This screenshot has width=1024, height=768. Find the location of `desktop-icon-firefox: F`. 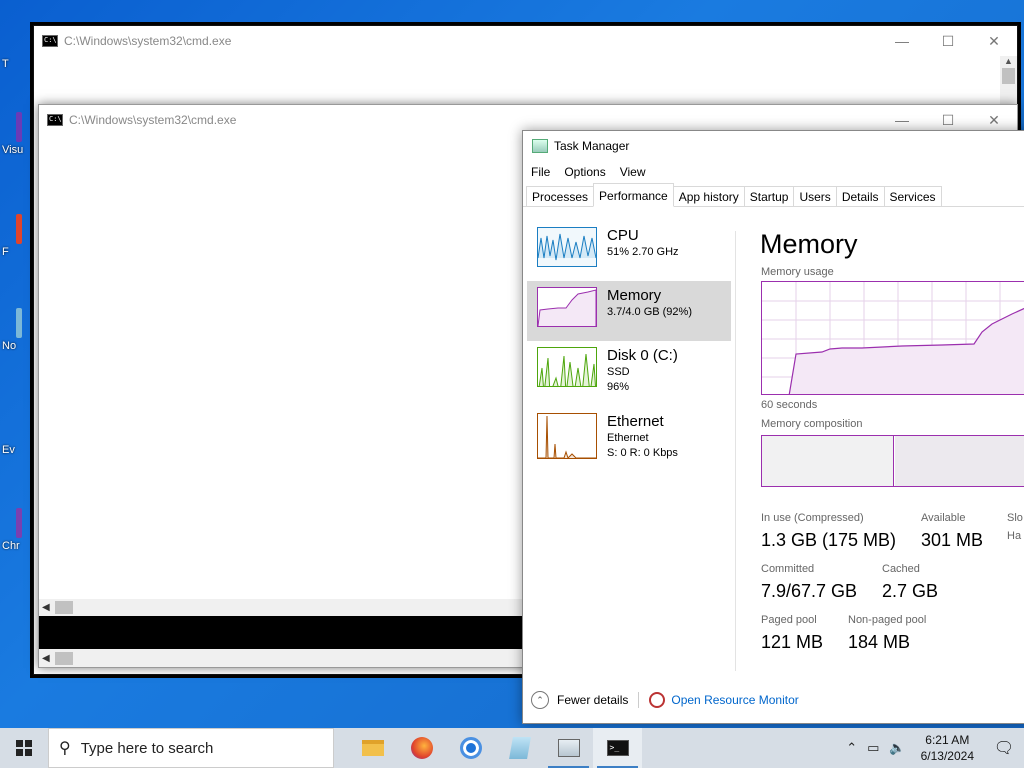

desktop-icon-firefox: F is located at coordinates (17, 244).